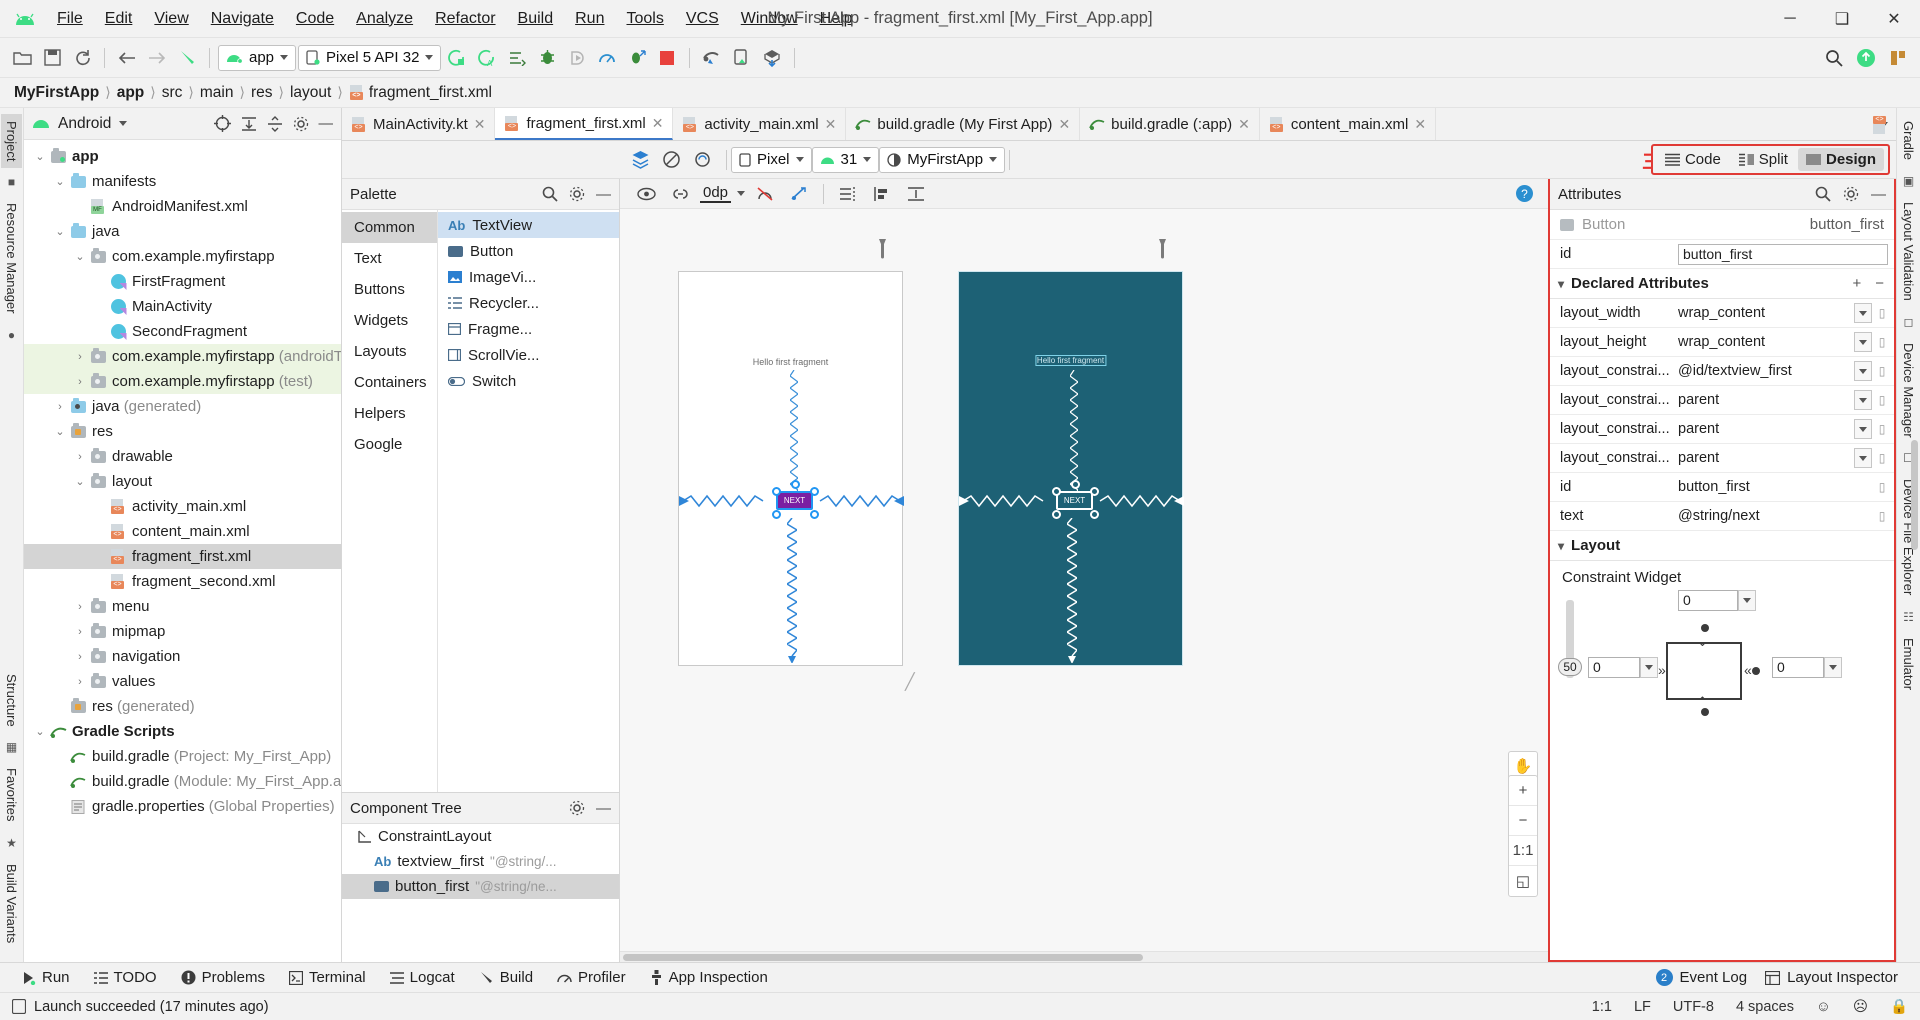 Image resolution: width=1920 pixels, height=1020 pixels. What do you see at coordinates (430, 93) in the screenshot?
I see `breadcrumb-file: fragment_first.xml` at bounding box center [430, 93].